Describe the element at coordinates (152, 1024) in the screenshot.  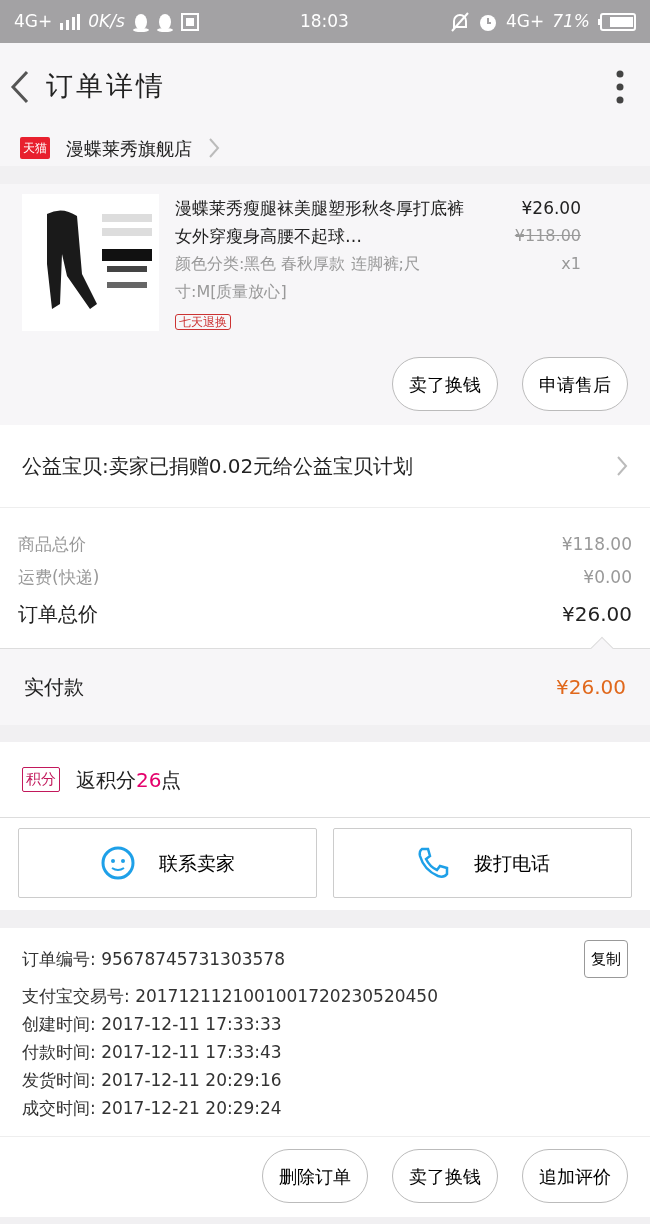
I see `info-line: 创建时间: 2017-12-11 17:33:33` at that location.